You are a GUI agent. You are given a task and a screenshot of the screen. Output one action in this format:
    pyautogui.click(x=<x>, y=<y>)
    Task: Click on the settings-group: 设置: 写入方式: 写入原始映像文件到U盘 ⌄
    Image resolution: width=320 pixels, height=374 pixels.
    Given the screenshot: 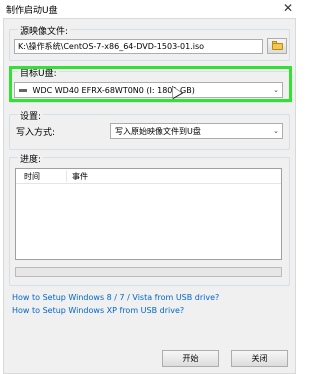 What is the action you would take?
    pyautogui.click(x=149, y=129)
    